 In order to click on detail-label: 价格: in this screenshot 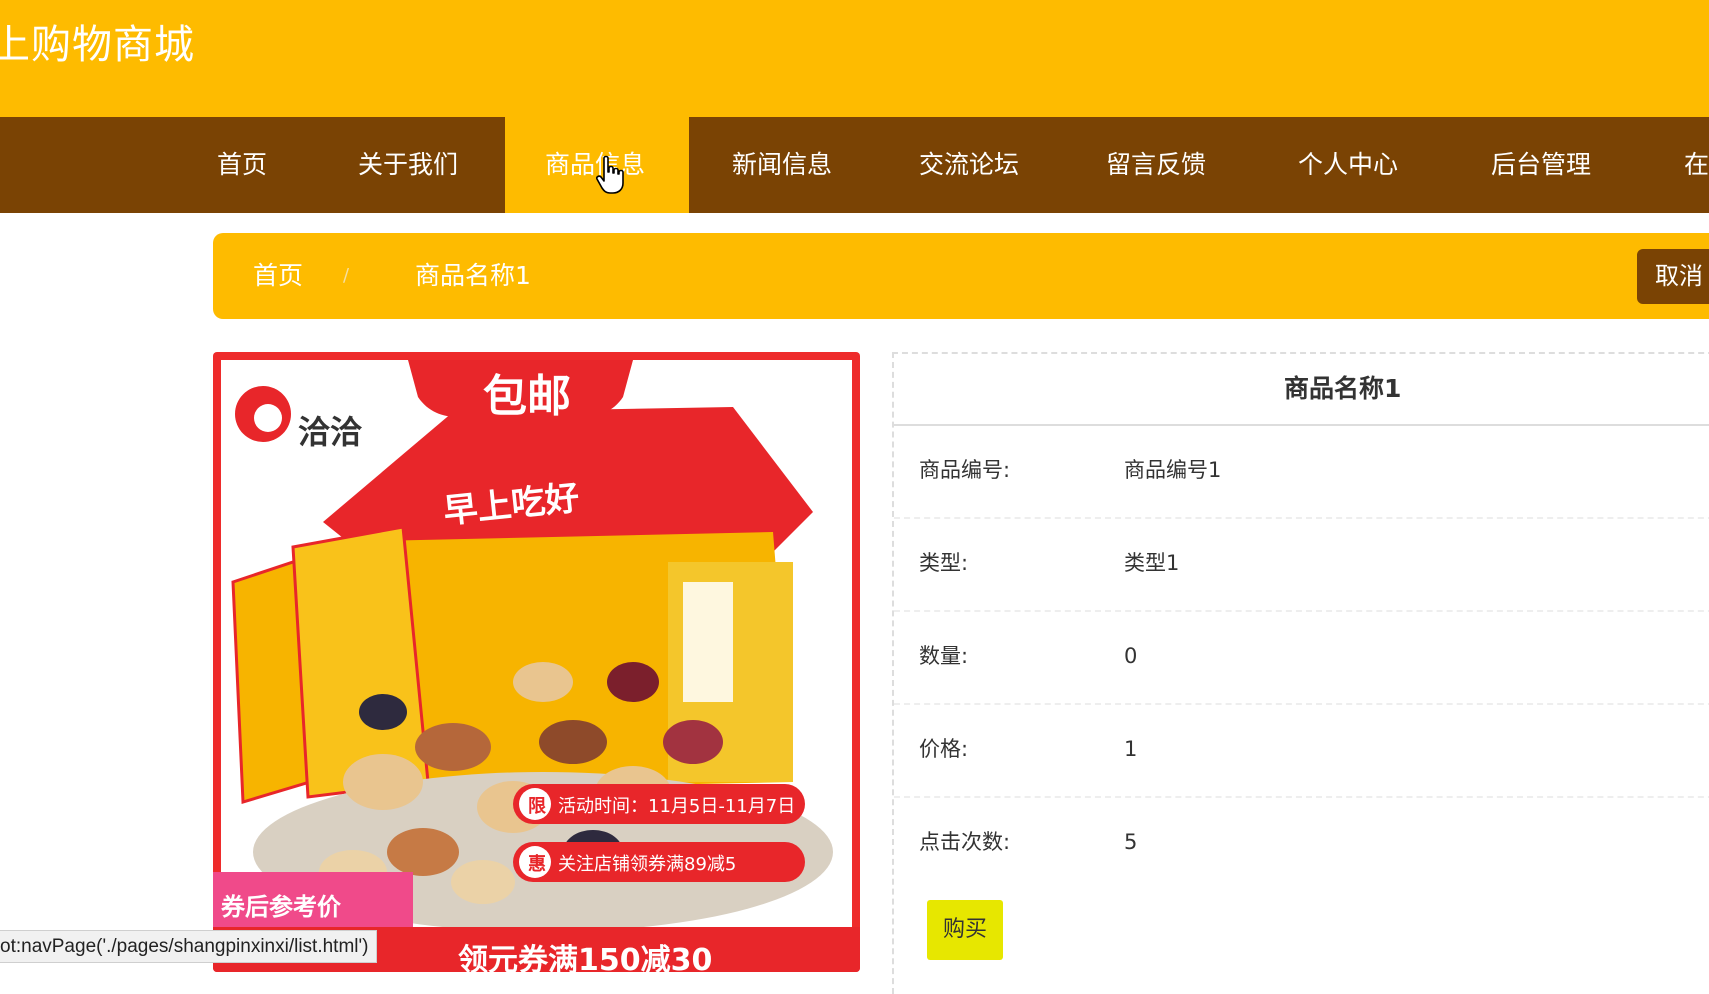, I will do `click(944, 749)`.